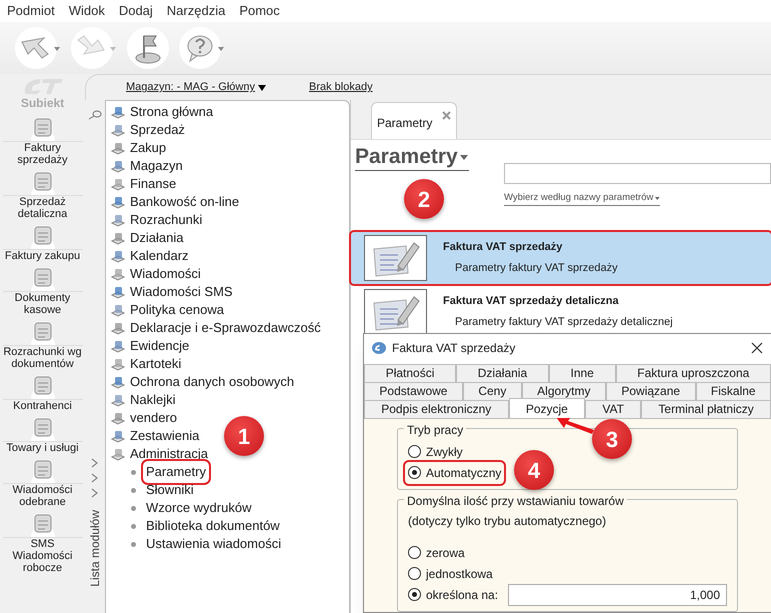  What do you see at coordinates (169, 454) in the screenshot?
I see `module-item: Administracja` at bounding box center [169, 454].